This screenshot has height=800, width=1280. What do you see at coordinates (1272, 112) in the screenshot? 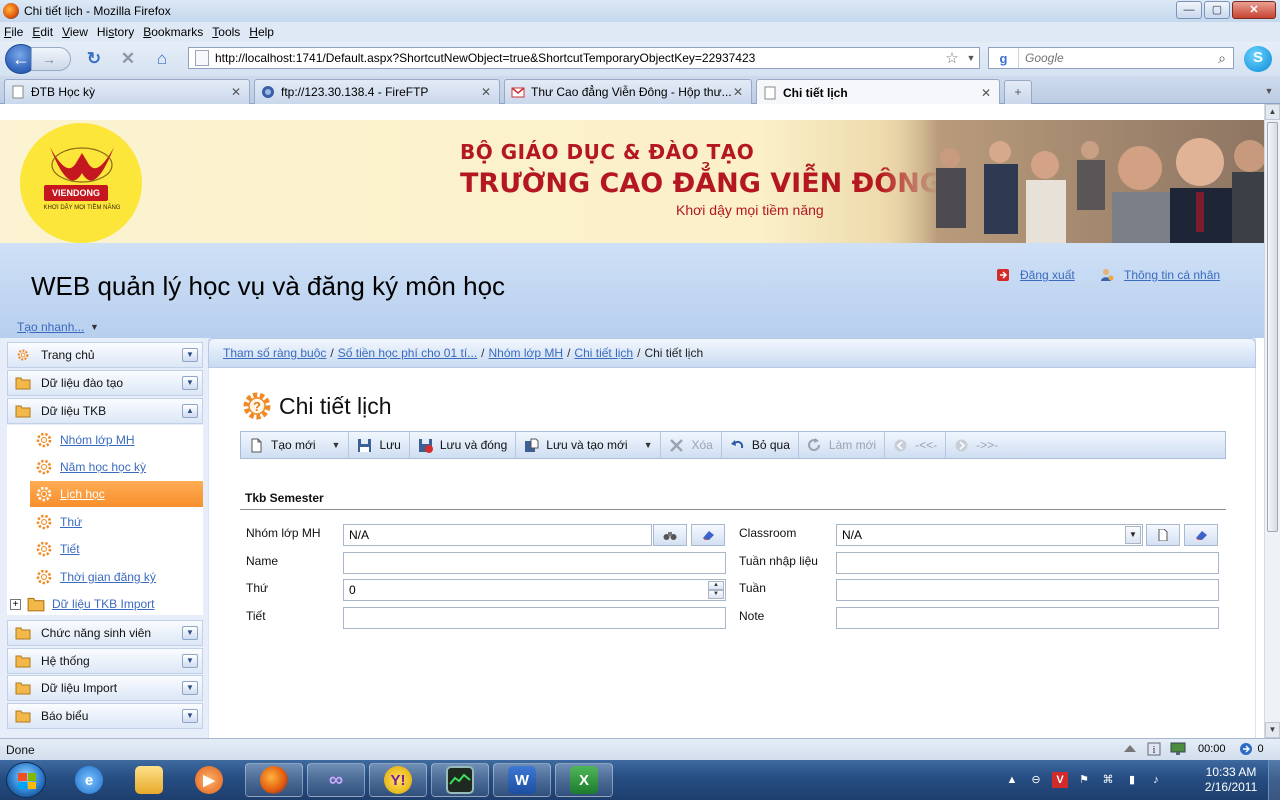
I see `scroll-up-icon: ▲` at bounding box center [1272, 112].